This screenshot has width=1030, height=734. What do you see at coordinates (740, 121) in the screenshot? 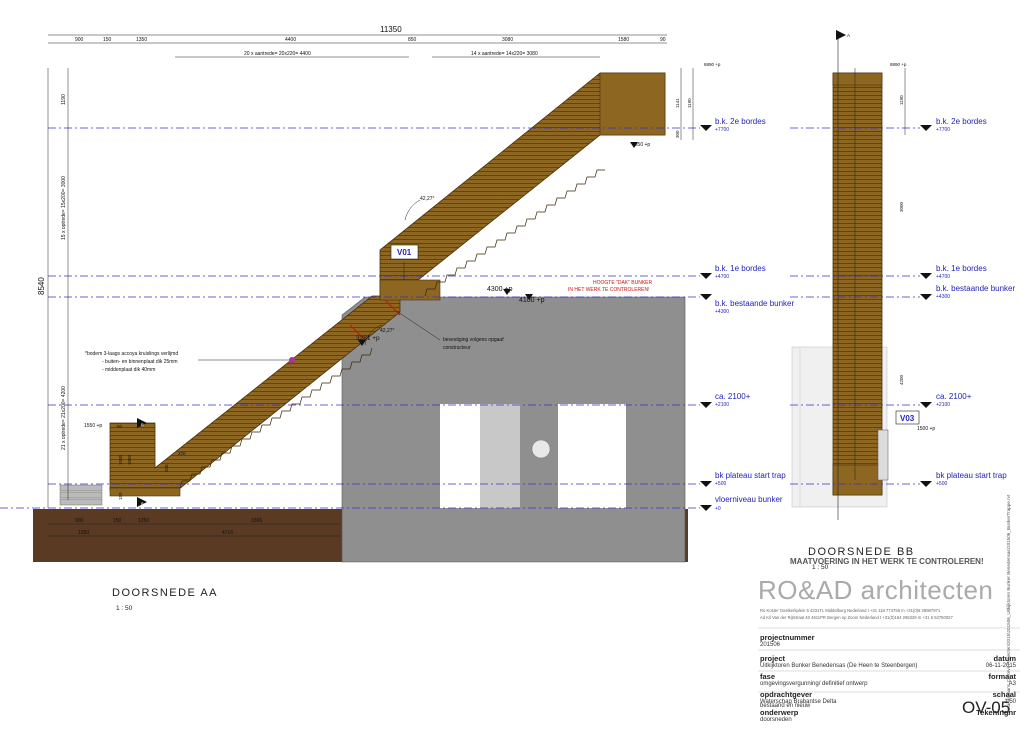
I see `level-aa-name-0: b.k. 2e bordes` at bounding box center [740, 121].